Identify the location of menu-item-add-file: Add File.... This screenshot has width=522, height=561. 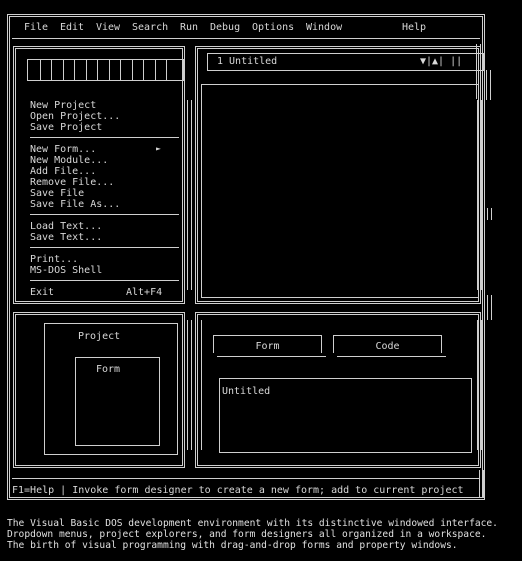
(63, 171).